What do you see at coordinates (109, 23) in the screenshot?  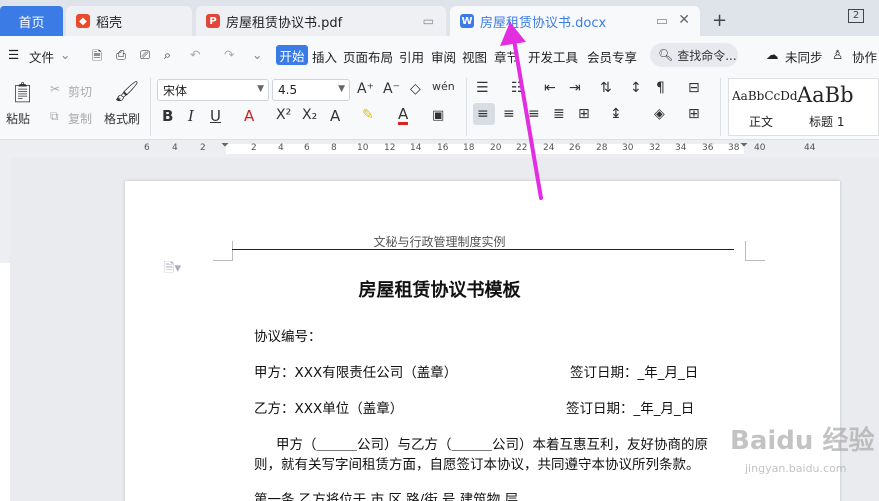 I see `tab-daoke-label: 稻壳` at bounding box center [109, 23].